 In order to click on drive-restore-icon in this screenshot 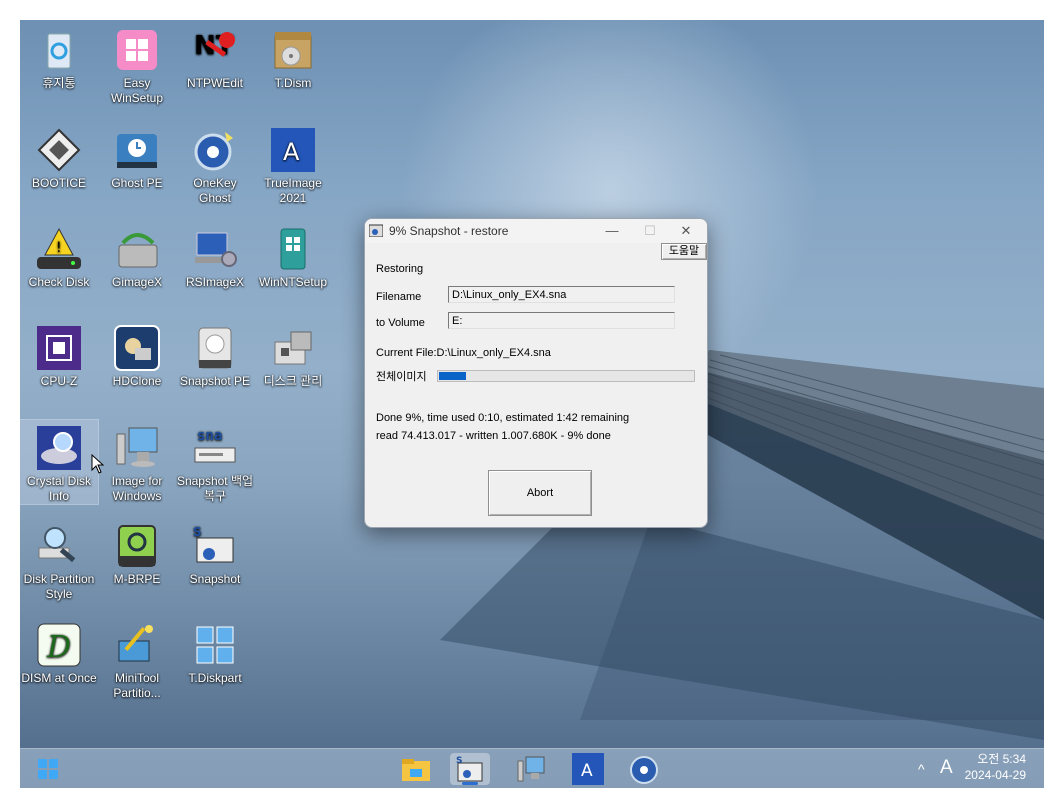, I will do `click(137, 150)`.